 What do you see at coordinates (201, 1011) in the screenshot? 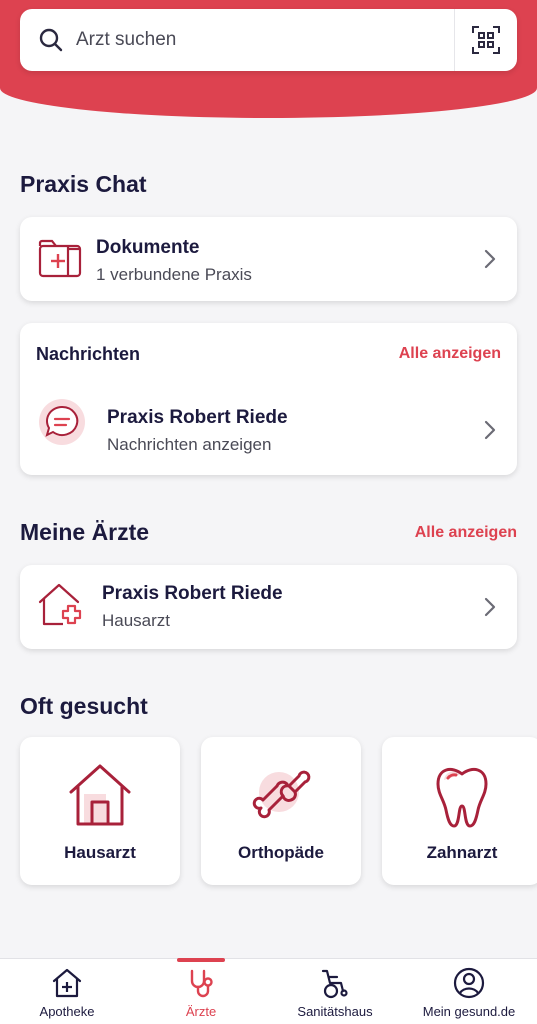
I see `tab-label: Ärzte` at bounding box center [201, 1011].